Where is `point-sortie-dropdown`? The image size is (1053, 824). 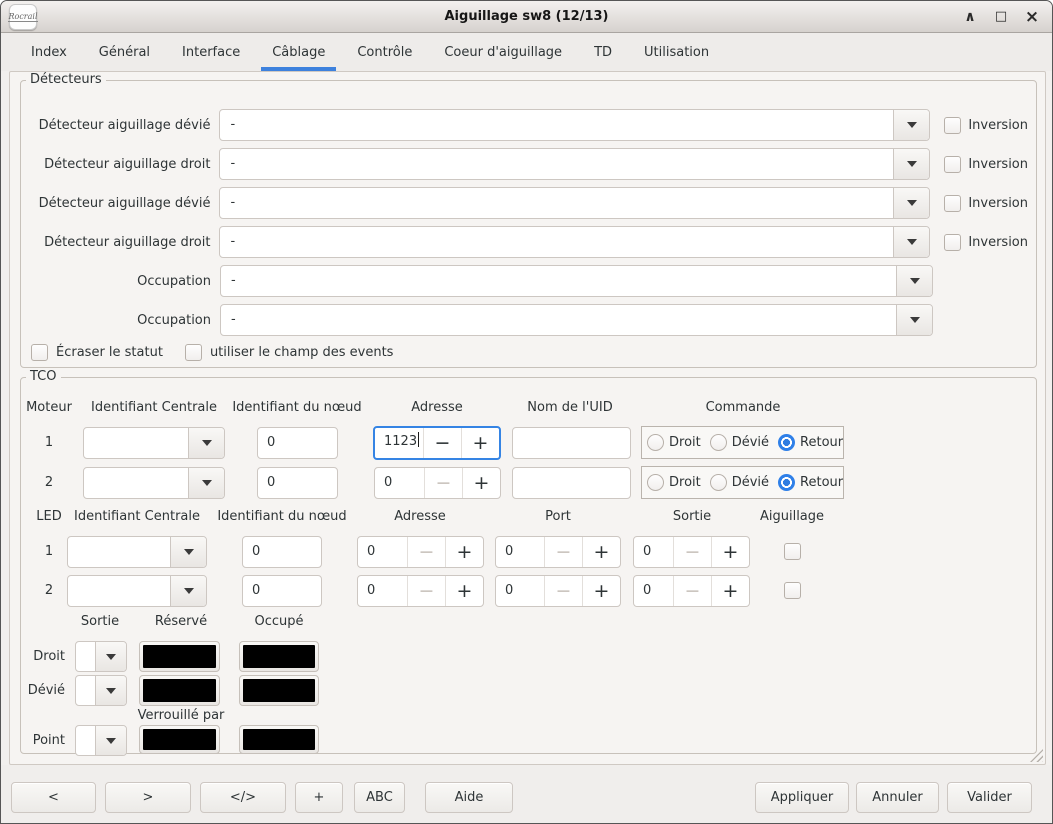 point-sortie-dropdown is located at coordinates (101, 740).